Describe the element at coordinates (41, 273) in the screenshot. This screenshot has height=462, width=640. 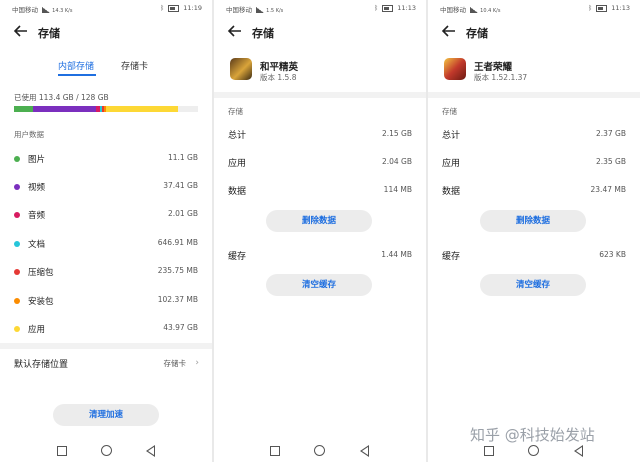
I see `item-label: 压缩包` at that location.